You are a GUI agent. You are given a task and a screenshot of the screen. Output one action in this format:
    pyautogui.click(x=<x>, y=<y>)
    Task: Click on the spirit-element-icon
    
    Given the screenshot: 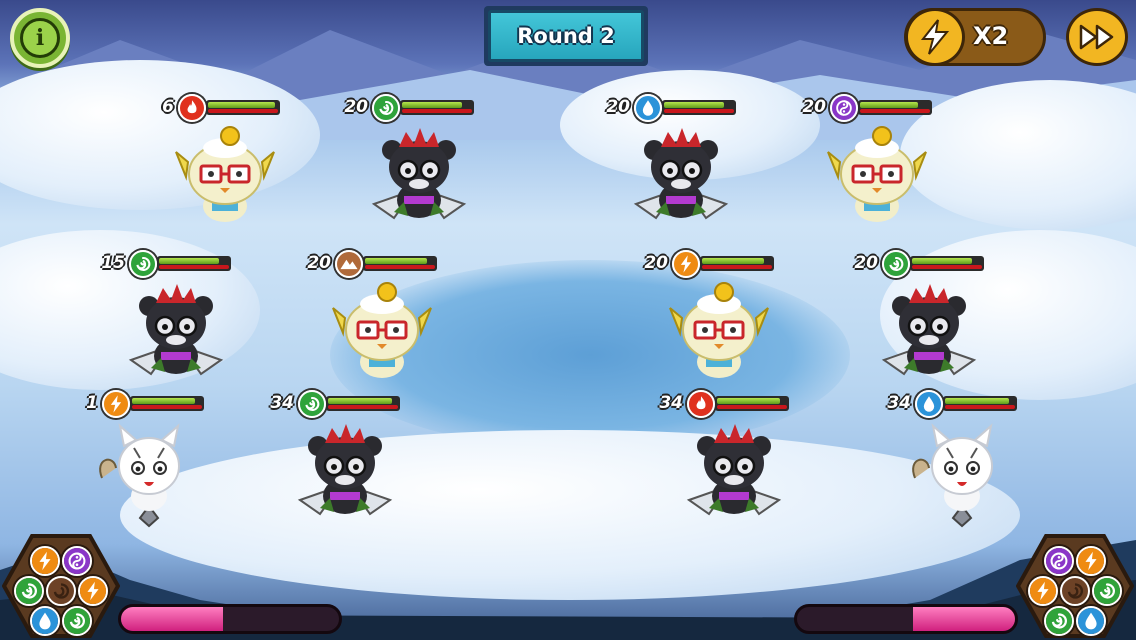 What is the action you would take?
    pyautogui.click(x=844, y=108)
    